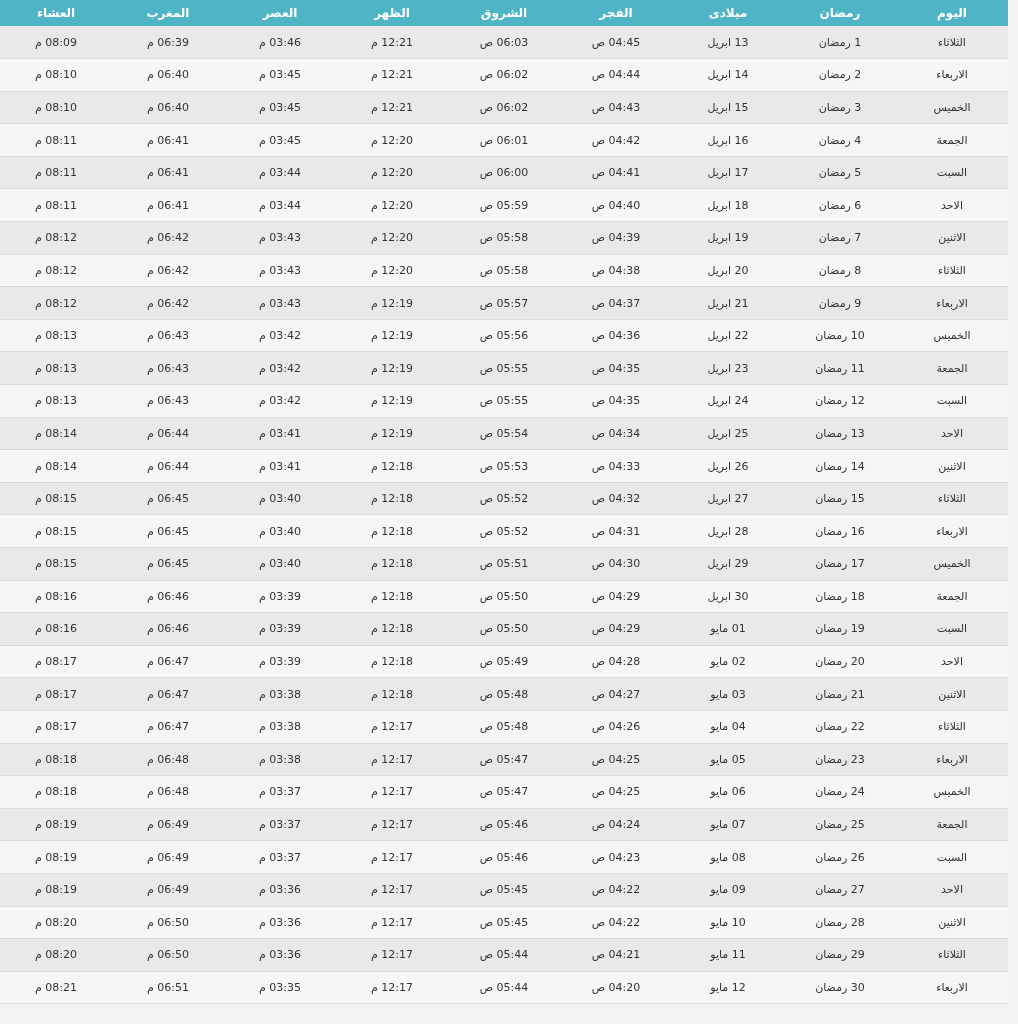 This screenshot has width=1018, height=1024. I want to click on table-cell: 13 ابريل, so click(728, 42).